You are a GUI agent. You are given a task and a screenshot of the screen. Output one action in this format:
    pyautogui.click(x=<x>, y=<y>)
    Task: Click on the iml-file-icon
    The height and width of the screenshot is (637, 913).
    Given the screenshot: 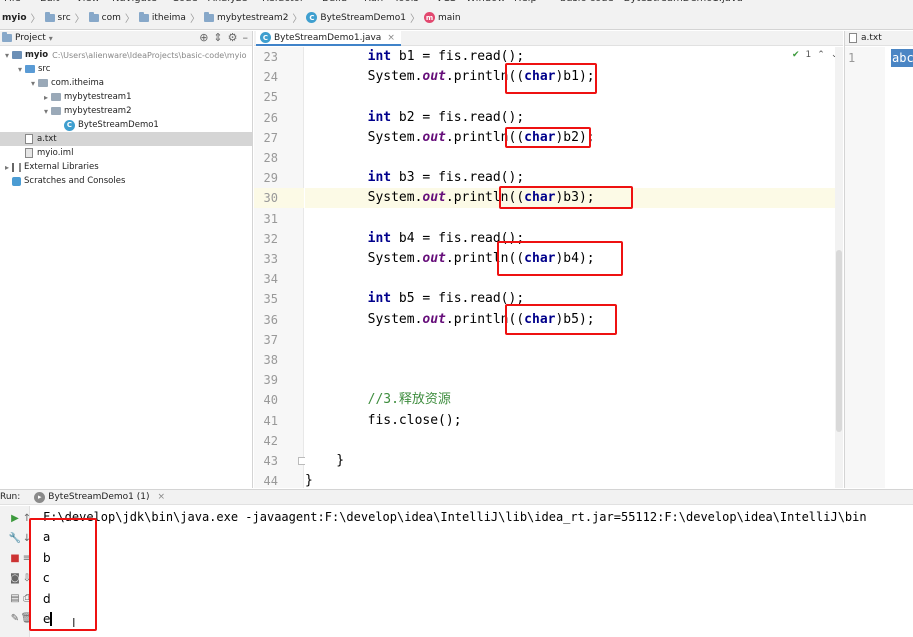 What is the action you would take?
    pyautogui.click(x=29, y=153)
    